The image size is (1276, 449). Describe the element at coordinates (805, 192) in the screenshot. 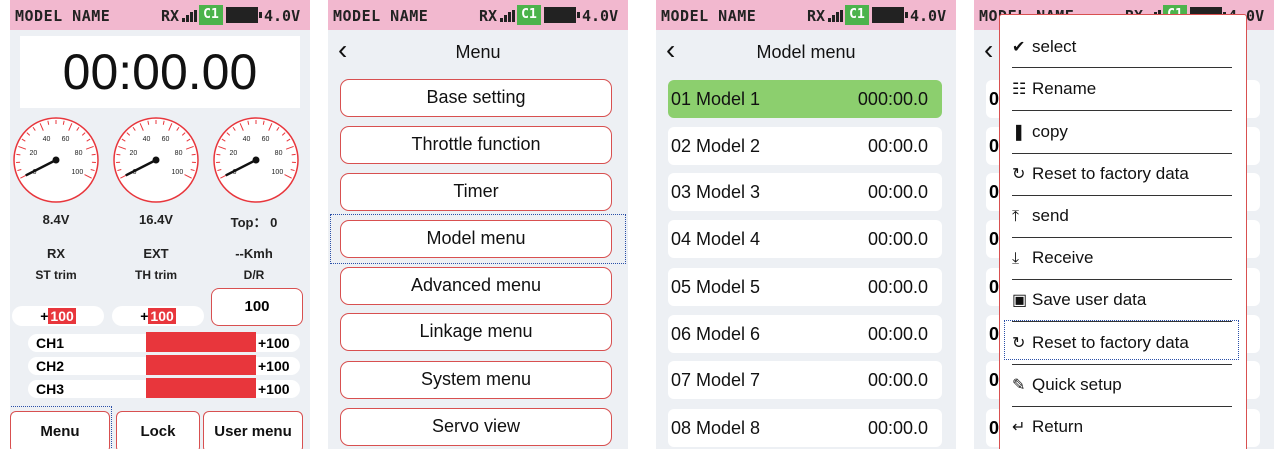

I see `model-row: 03 Model 3 00:00.0` at that location.